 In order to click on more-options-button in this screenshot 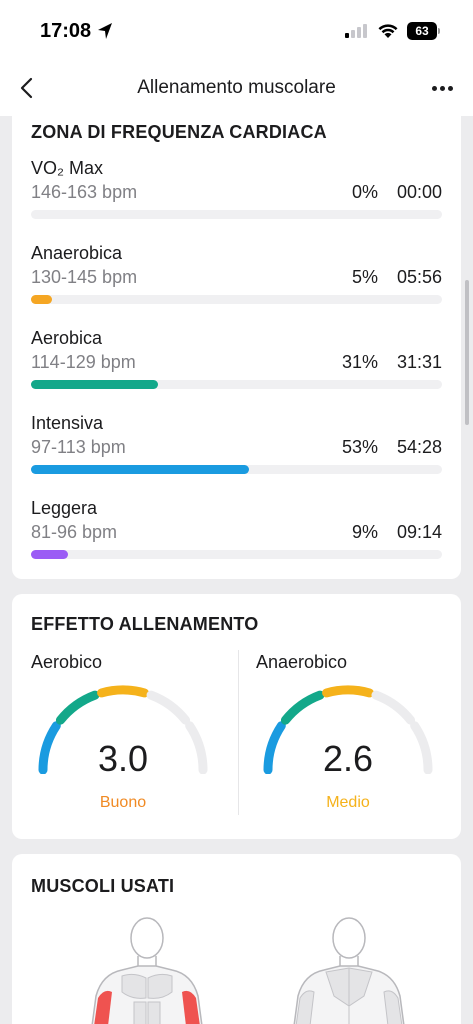, I will do `click(443, 88)`.